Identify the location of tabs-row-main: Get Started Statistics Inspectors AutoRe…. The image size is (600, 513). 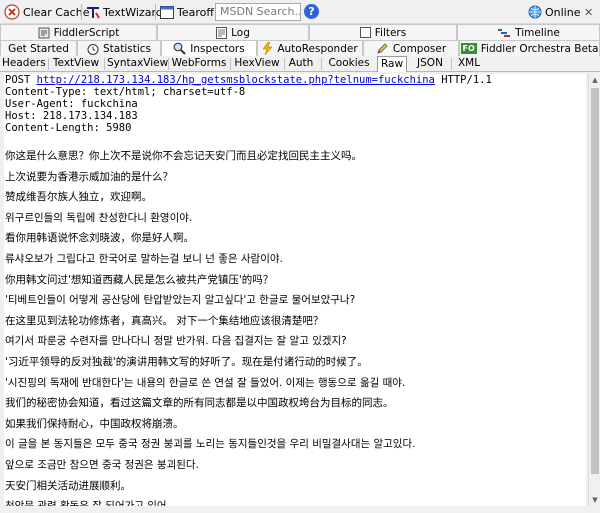
(300, 48).